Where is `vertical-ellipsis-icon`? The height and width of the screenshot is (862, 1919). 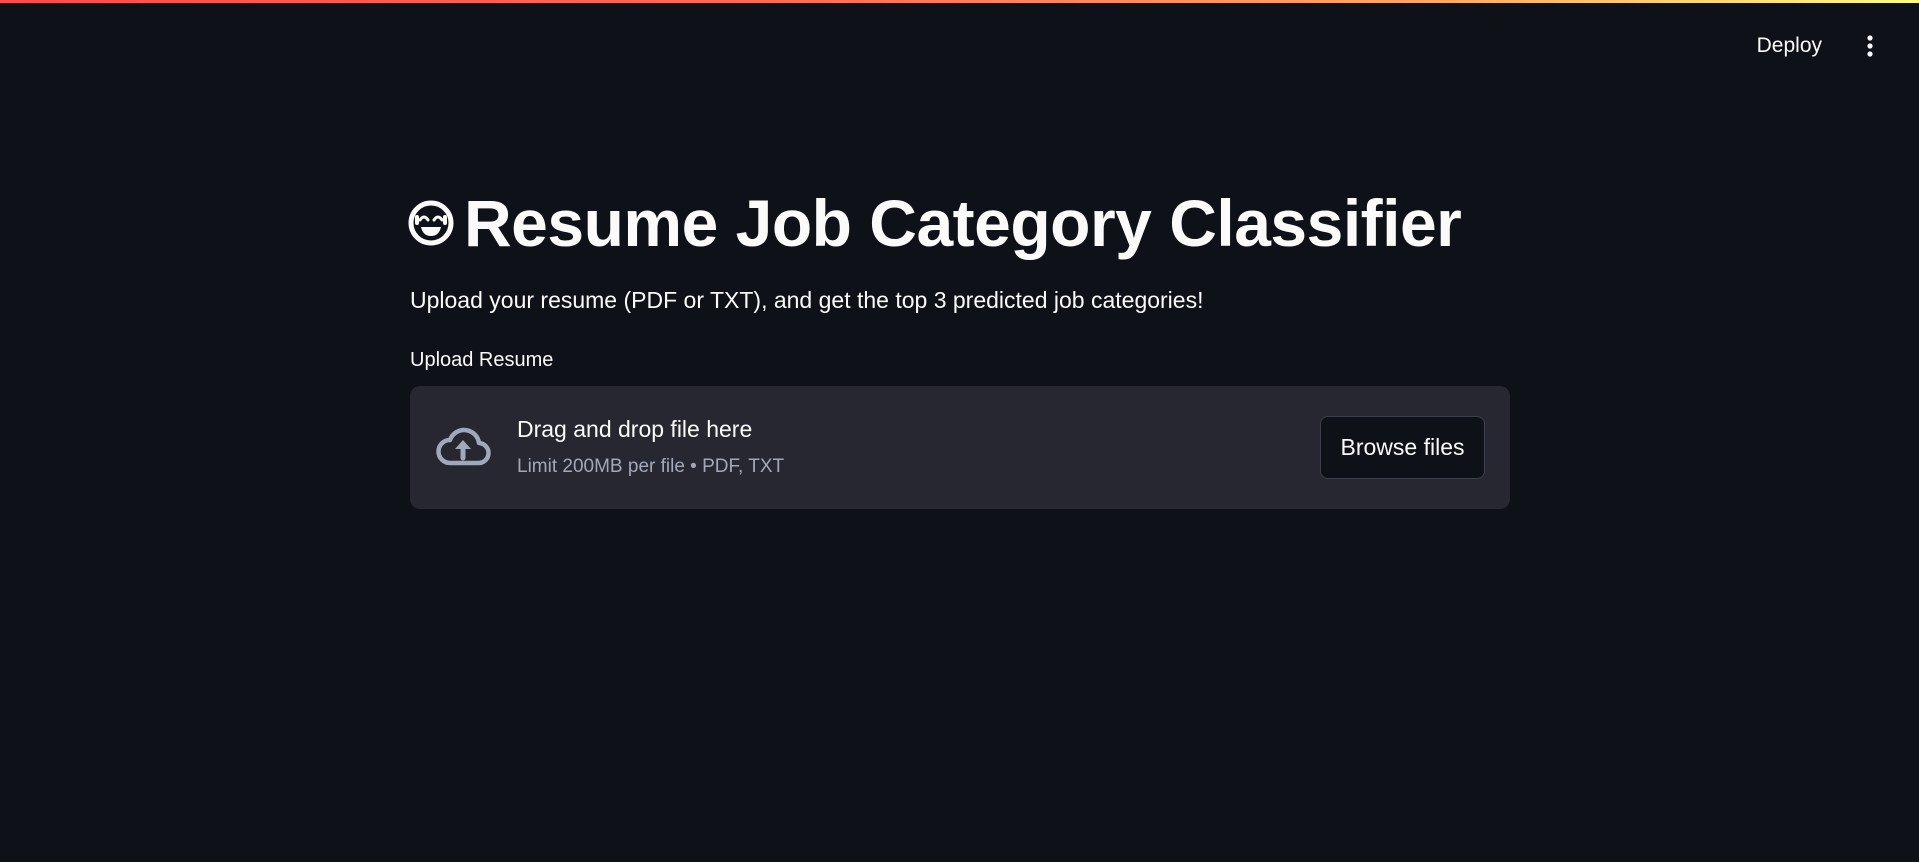 vertical-ellipsis-icon is located at coordinates (1870, 46).